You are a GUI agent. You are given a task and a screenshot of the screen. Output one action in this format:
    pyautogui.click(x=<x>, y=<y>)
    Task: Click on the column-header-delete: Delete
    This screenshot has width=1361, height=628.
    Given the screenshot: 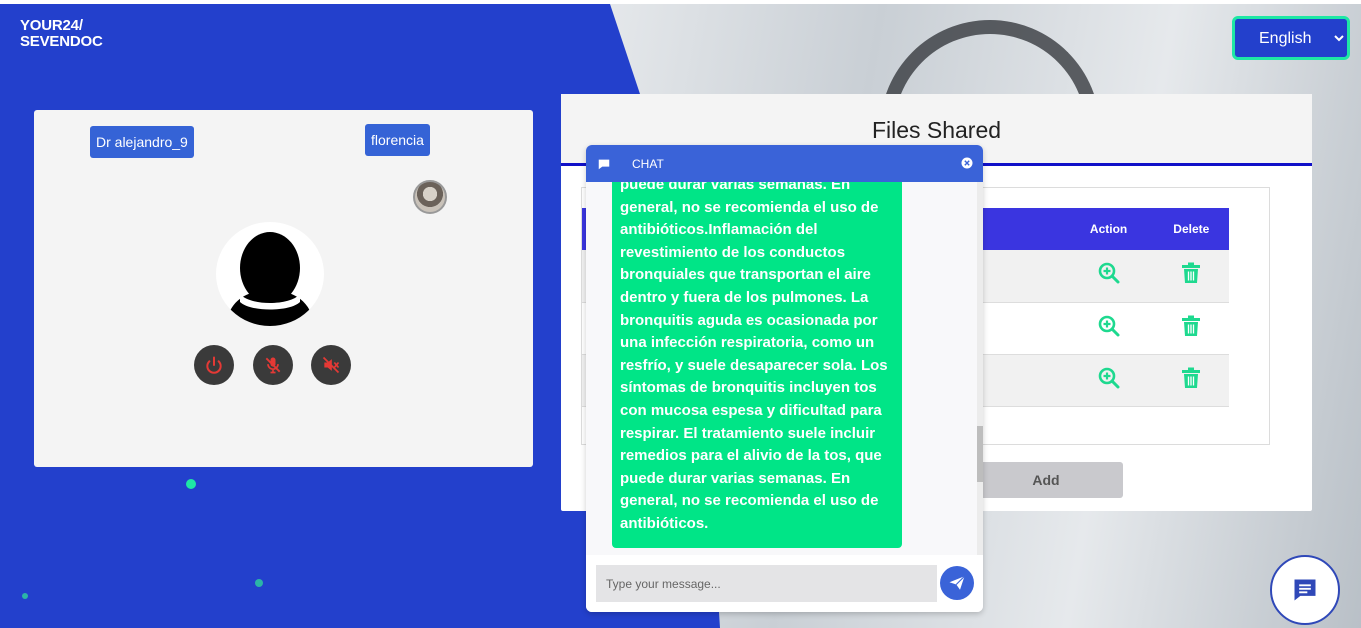 What is the action you would take?
    pyautogui.click(x=1191, y=229)
    